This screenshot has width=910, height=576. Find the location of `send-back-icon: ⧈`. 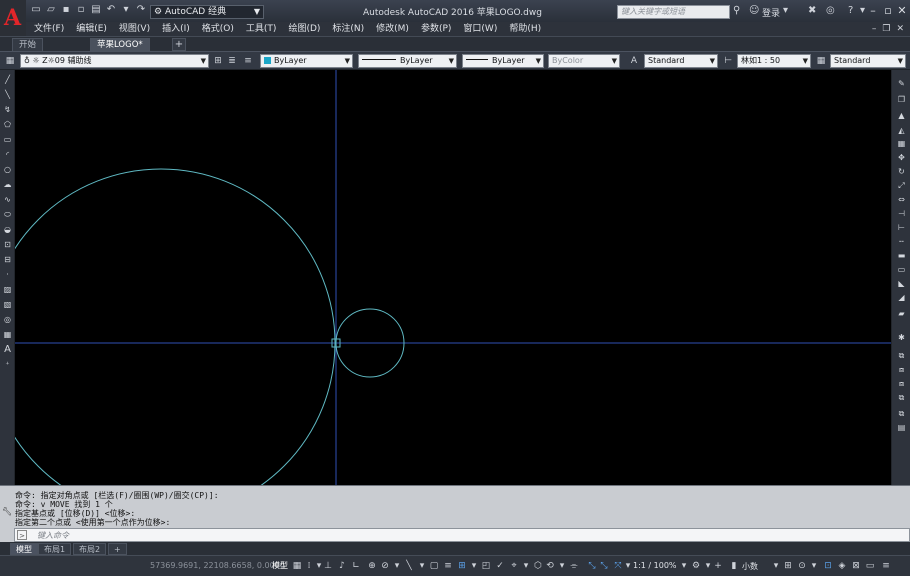

send-back-icon: ⧈ is located at coordinates (901, 383).